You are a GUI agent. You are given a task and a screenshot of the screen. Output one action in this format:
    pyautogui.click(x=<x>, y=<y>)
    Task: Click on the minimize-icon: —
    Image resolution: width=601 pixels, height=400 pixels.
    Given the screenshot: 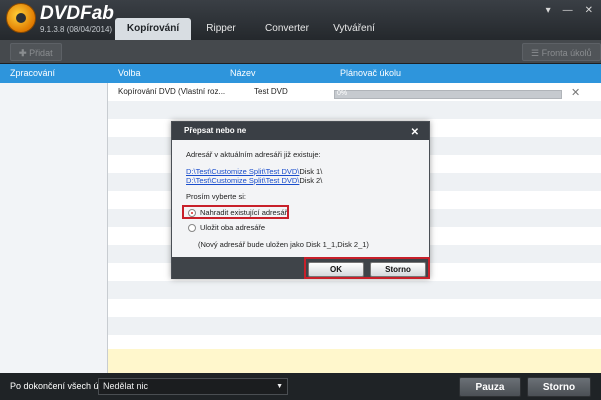 What is the action you would take?
    pyautogui.click(x=568, y=10)
    